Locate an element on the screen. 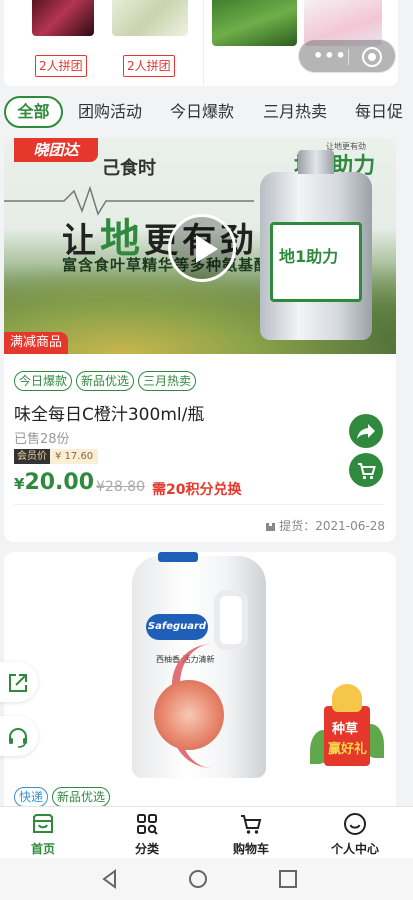 Image resolution: width=413 pixels, height=900 pixels. pickup-date-text: 提货：2021-06-28 is located at coordinates (332, 526).